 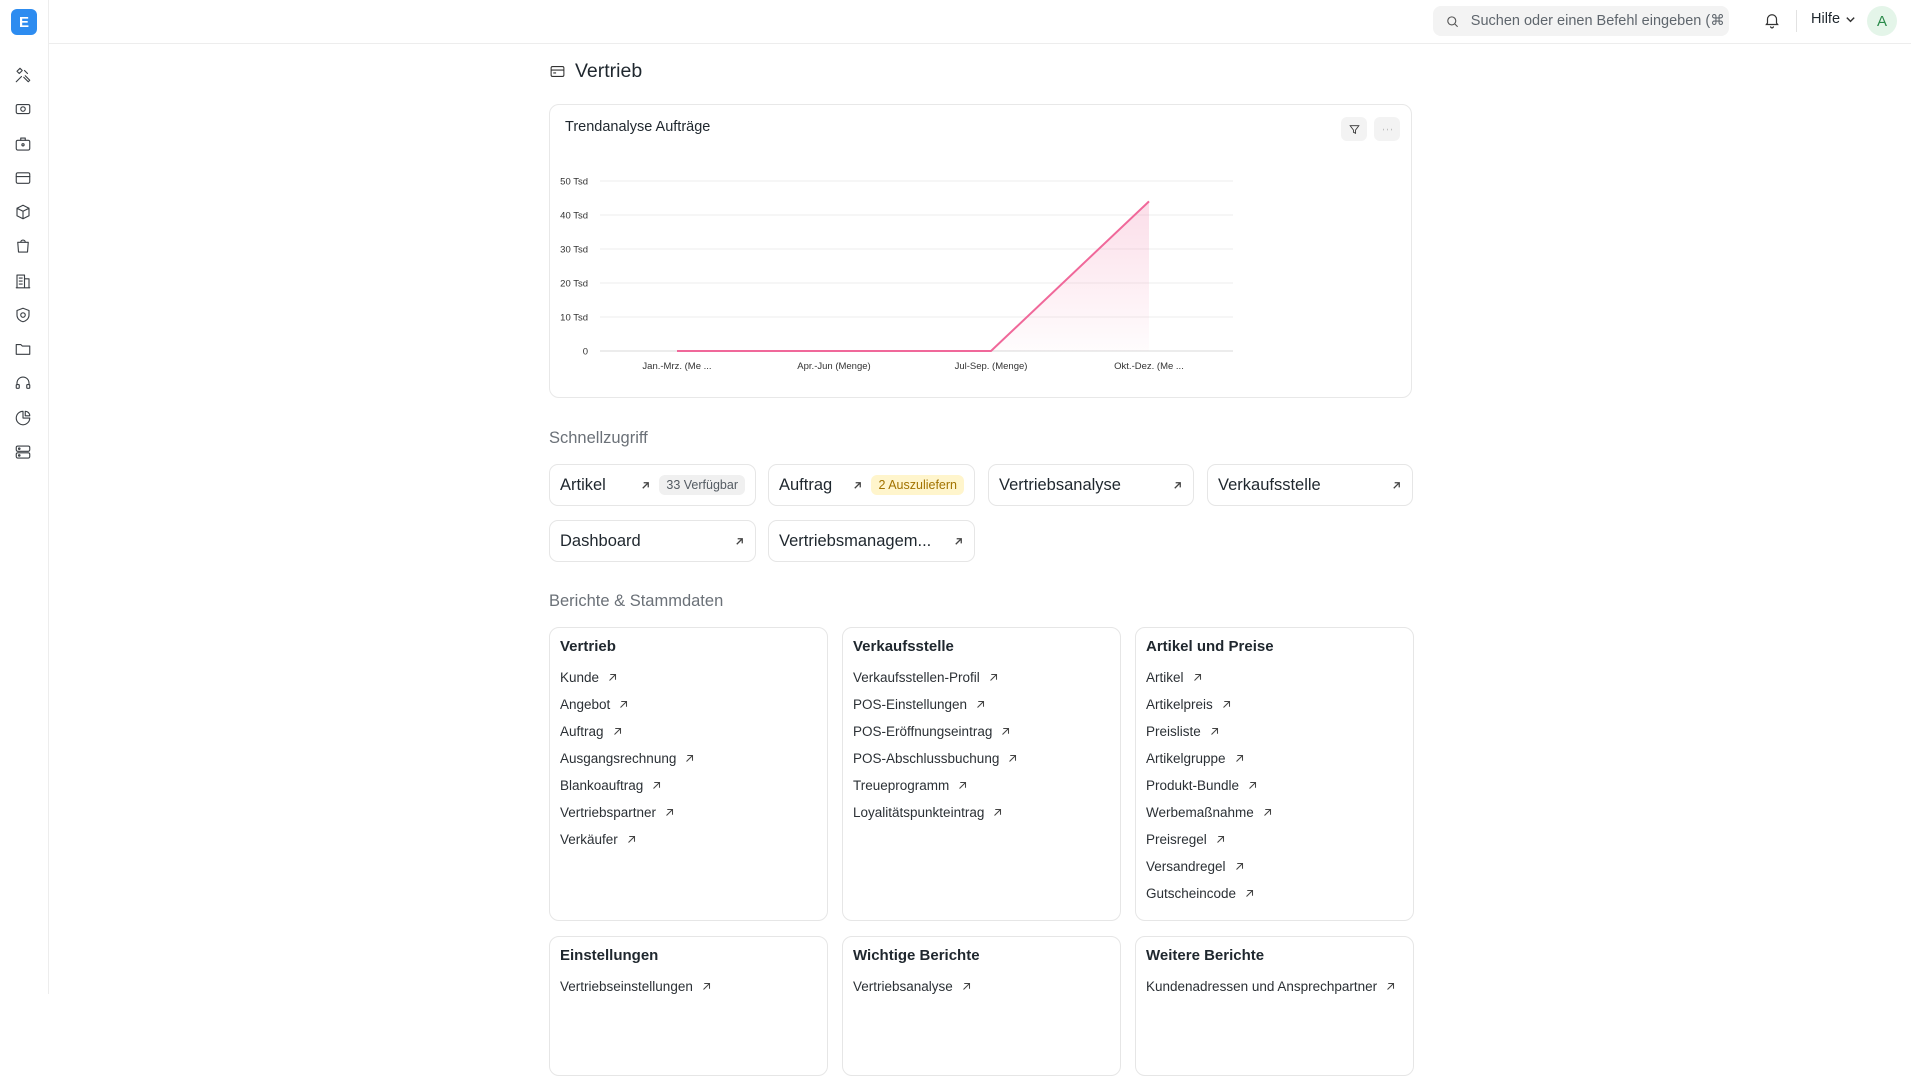 What do you see at coordinates (901, 785) in the screenshot?
I see `report-link-label: Treueprogramm` at bounding box center [901, 785].